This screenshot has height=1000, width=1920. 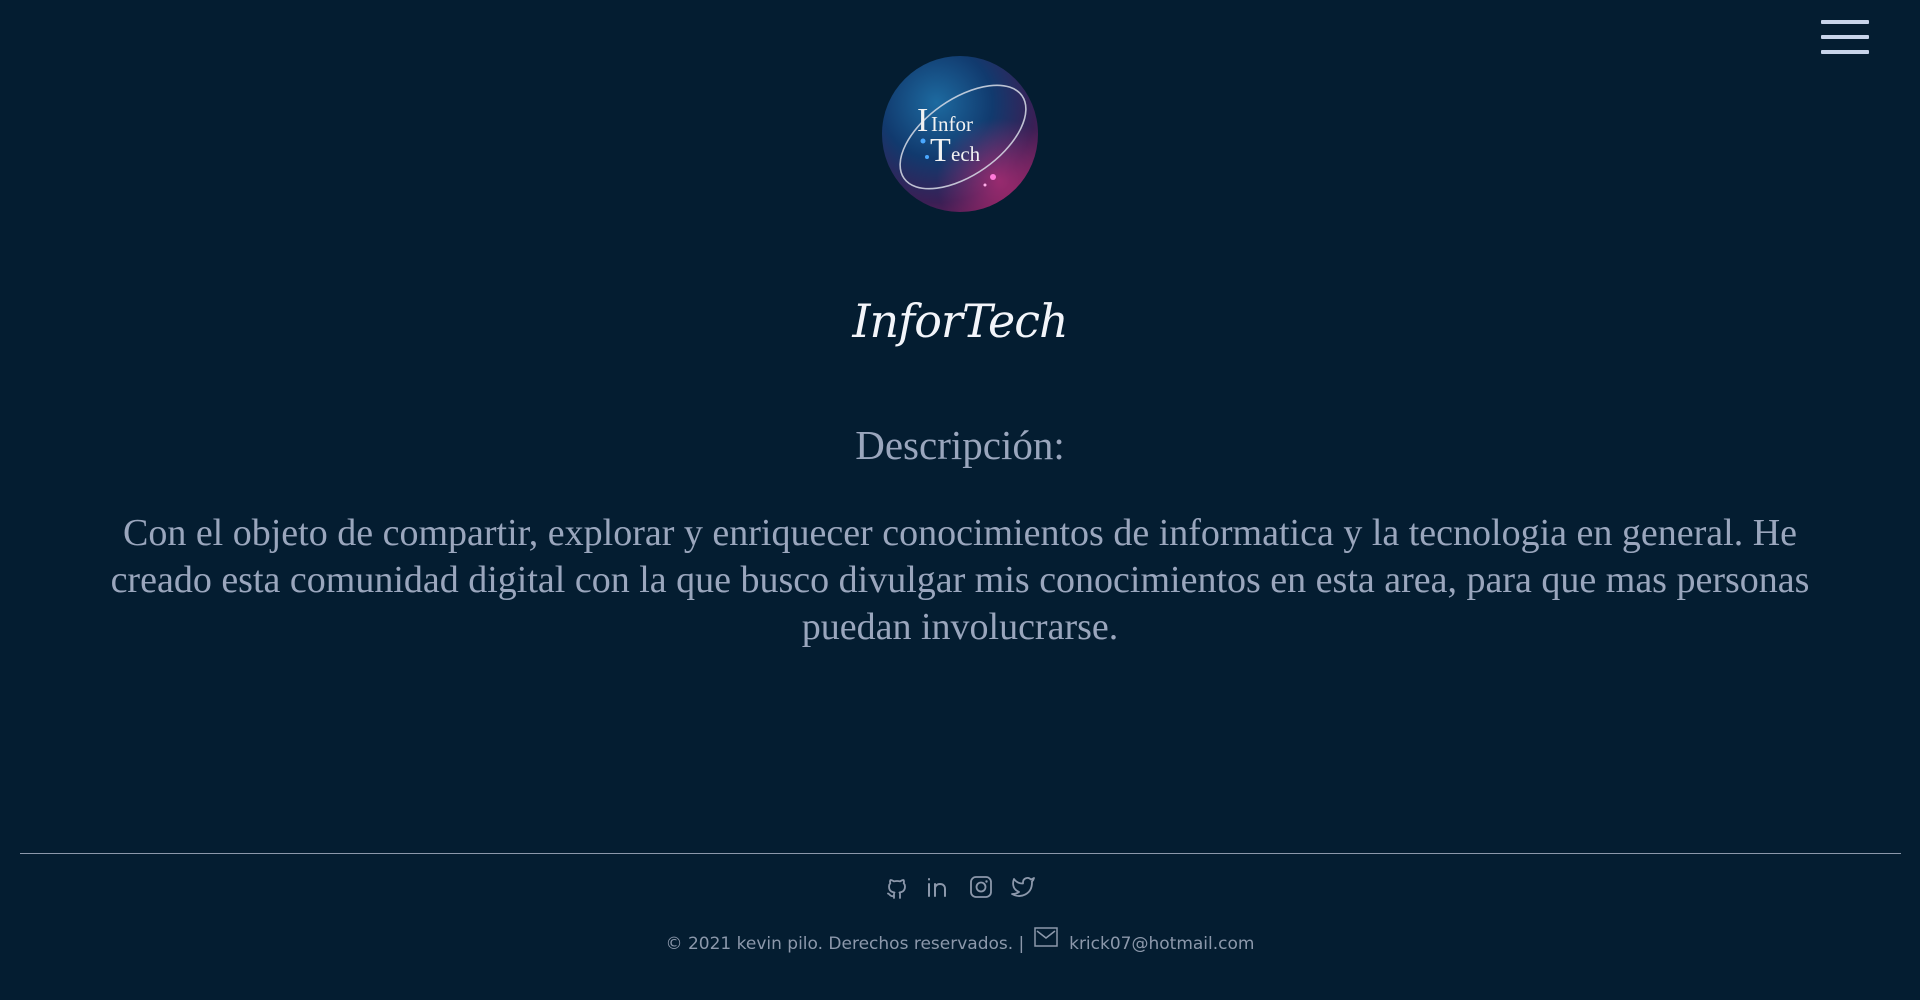 I want to click on instagram-link, so click(x=981, y=887).